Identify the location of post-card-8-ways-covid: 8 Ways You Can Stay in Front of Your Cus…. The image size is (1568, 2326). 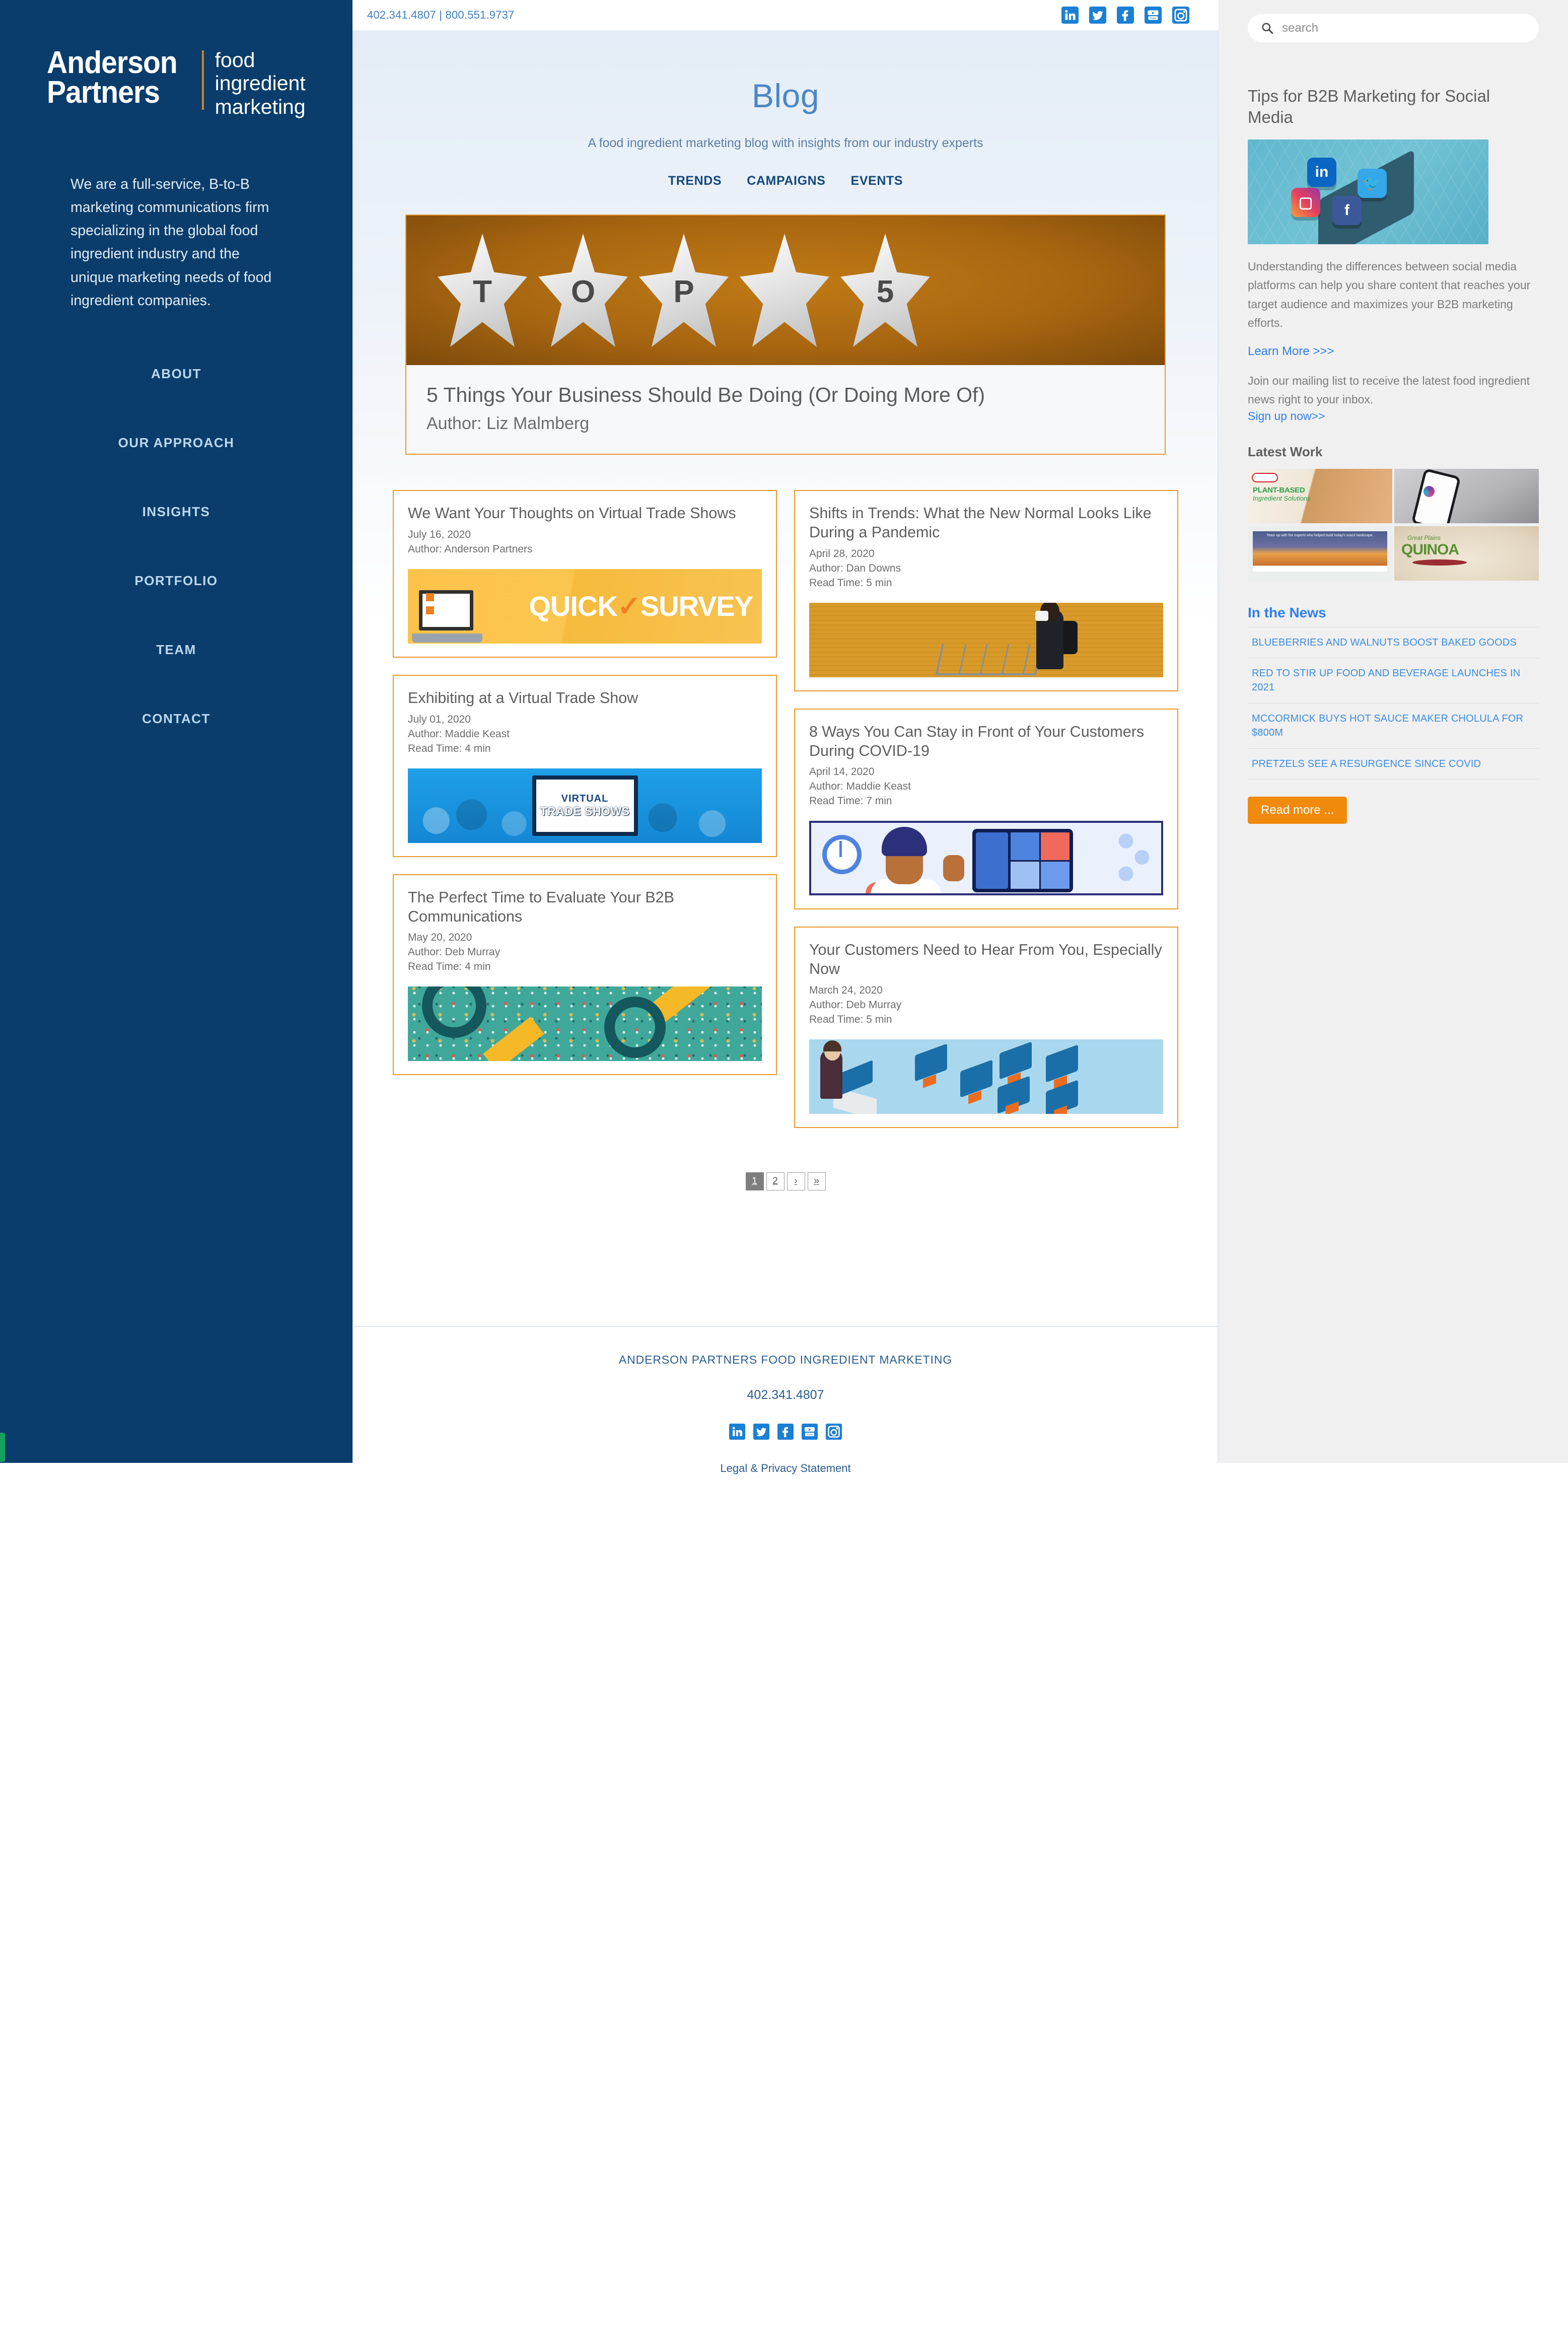
(986, 809).